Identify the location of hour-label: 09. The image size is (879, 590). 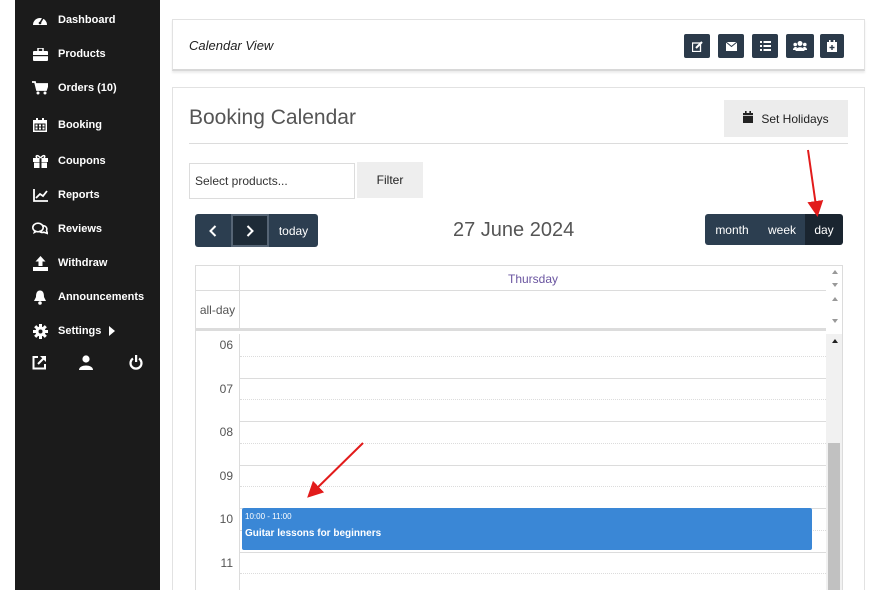
(218, 486).